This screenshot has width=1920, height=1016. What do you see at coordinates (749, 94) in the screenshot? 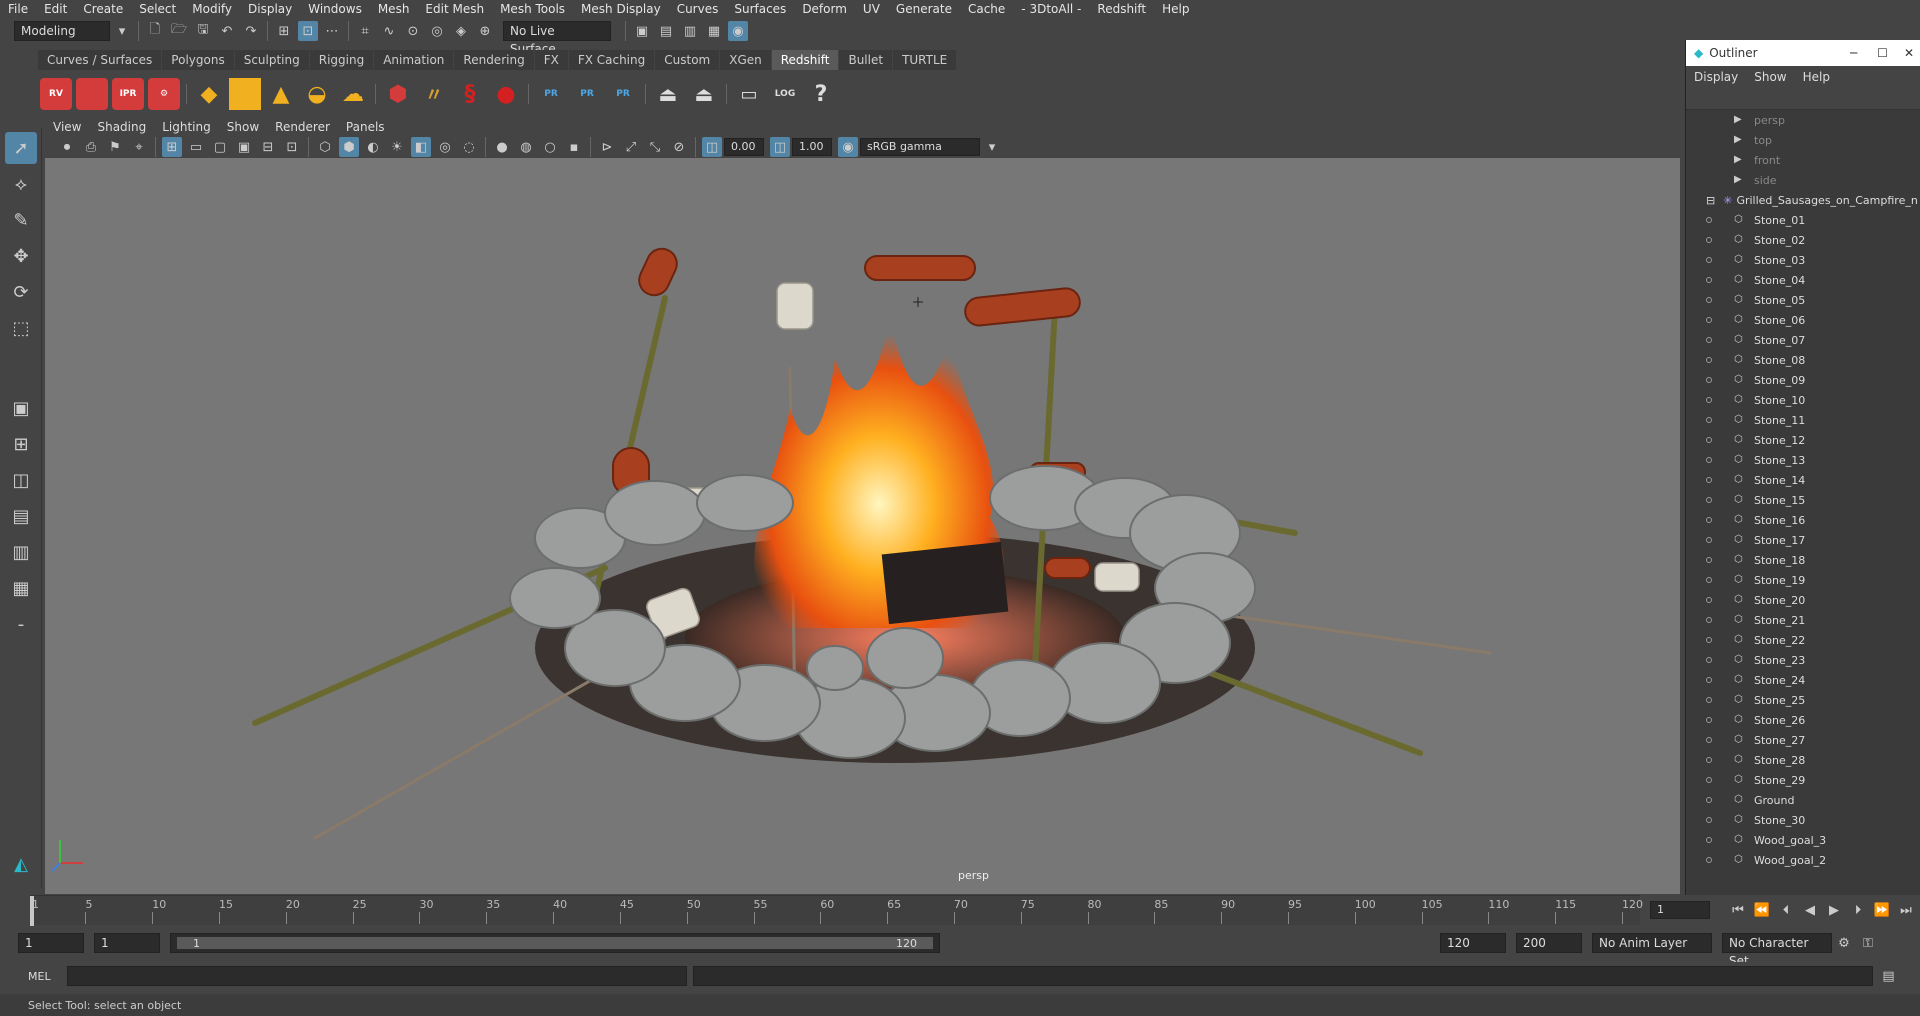
I see `script-editor-icon: ▭` at bounding box center [749, 94].